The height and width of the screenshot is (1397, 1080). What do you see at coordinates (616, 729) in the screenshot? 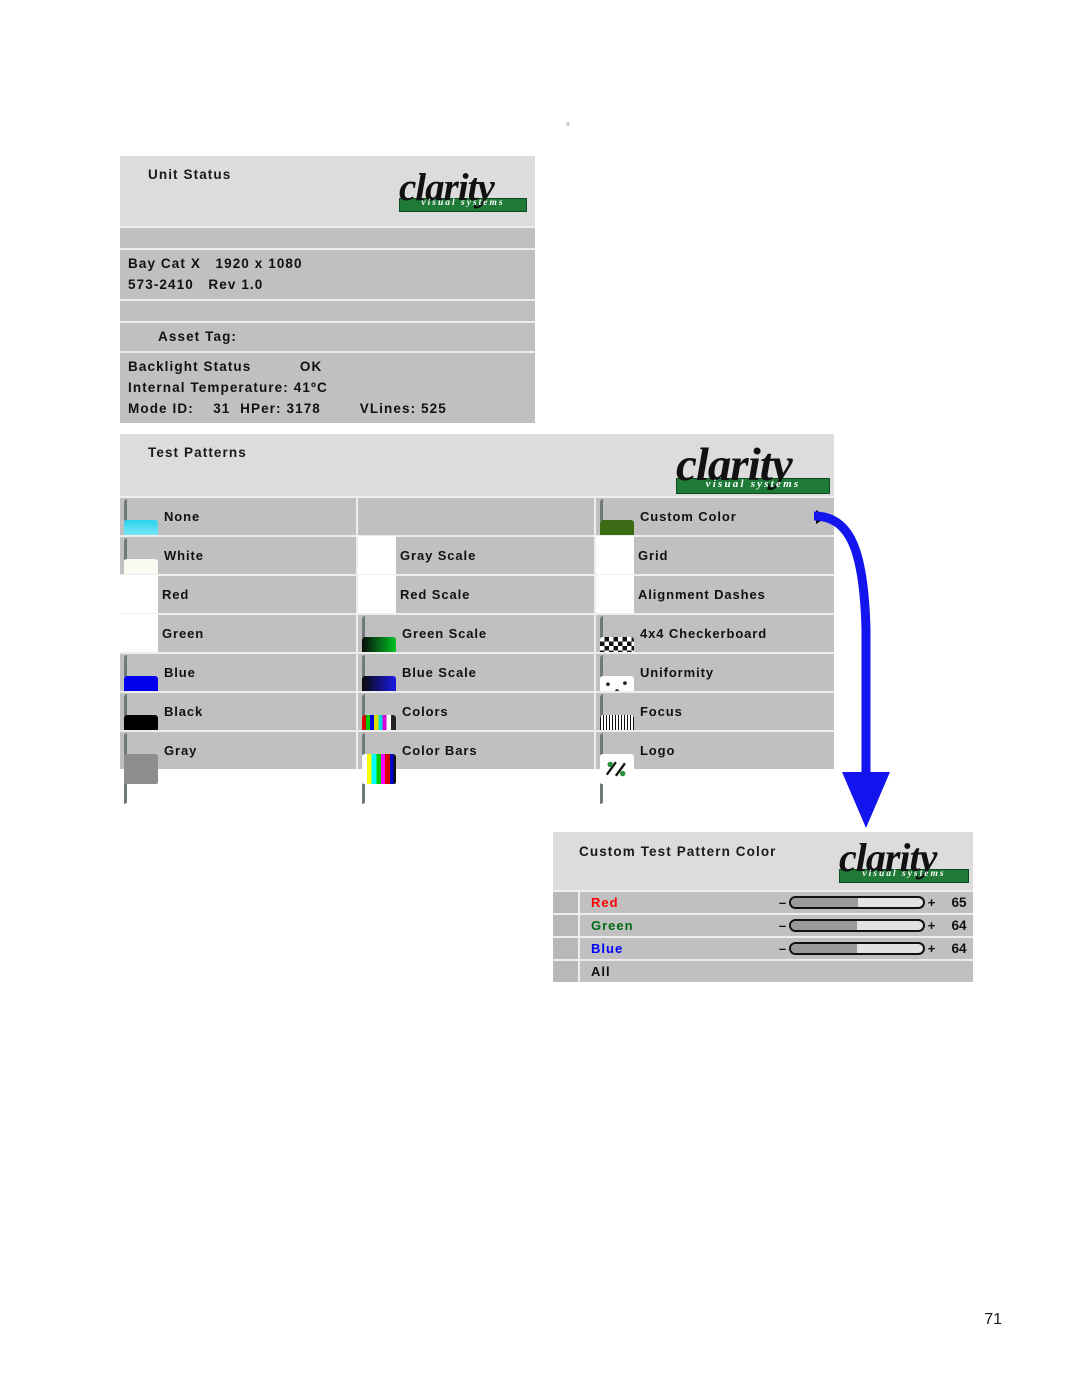
I see `focus-icon` at bounding box center [616, 729].